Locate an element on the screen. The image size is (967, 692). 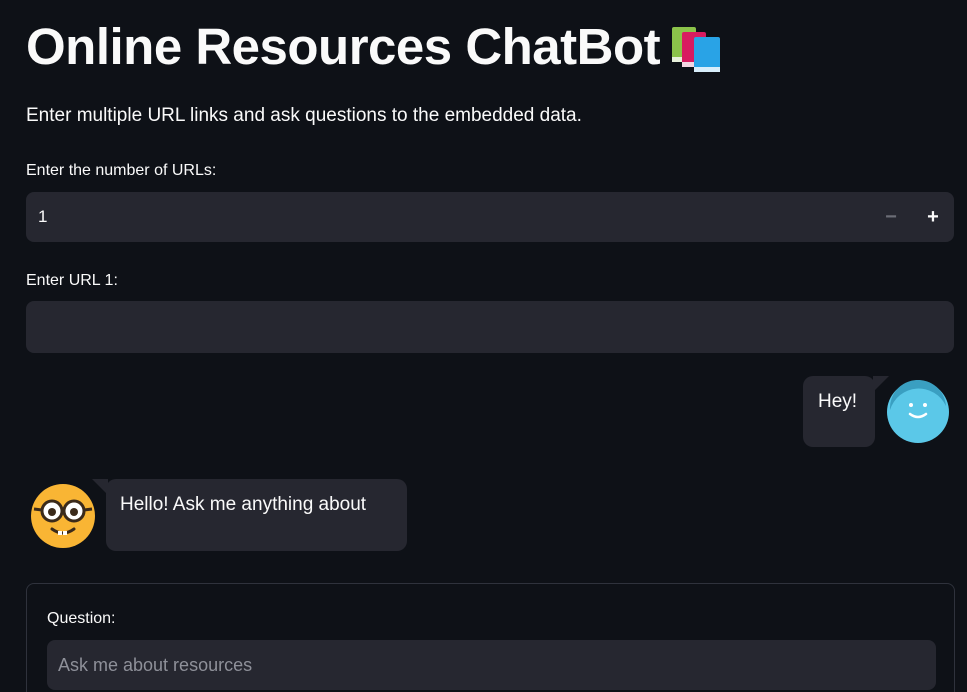
chat-message-assistant: Hello! Ask me anything about is located at coordinates (249, 515).